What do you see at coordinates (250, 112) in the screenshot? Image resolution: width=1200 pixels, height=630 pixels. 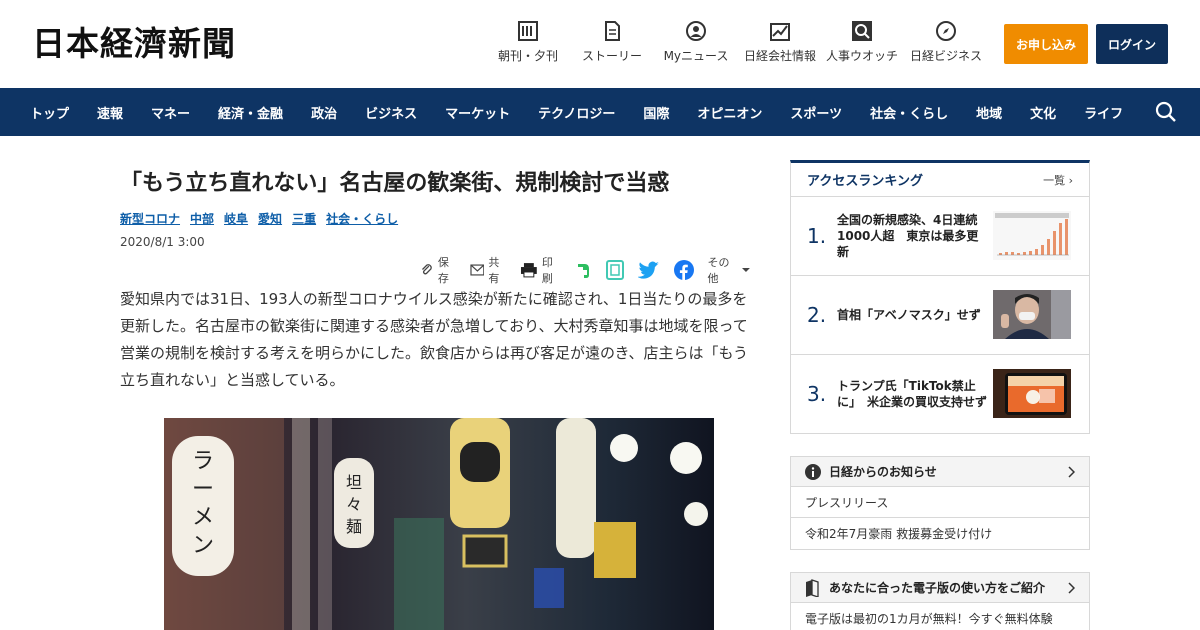 I see `nav-item-economy: 経済・金融` at bounding box center [250, 112].